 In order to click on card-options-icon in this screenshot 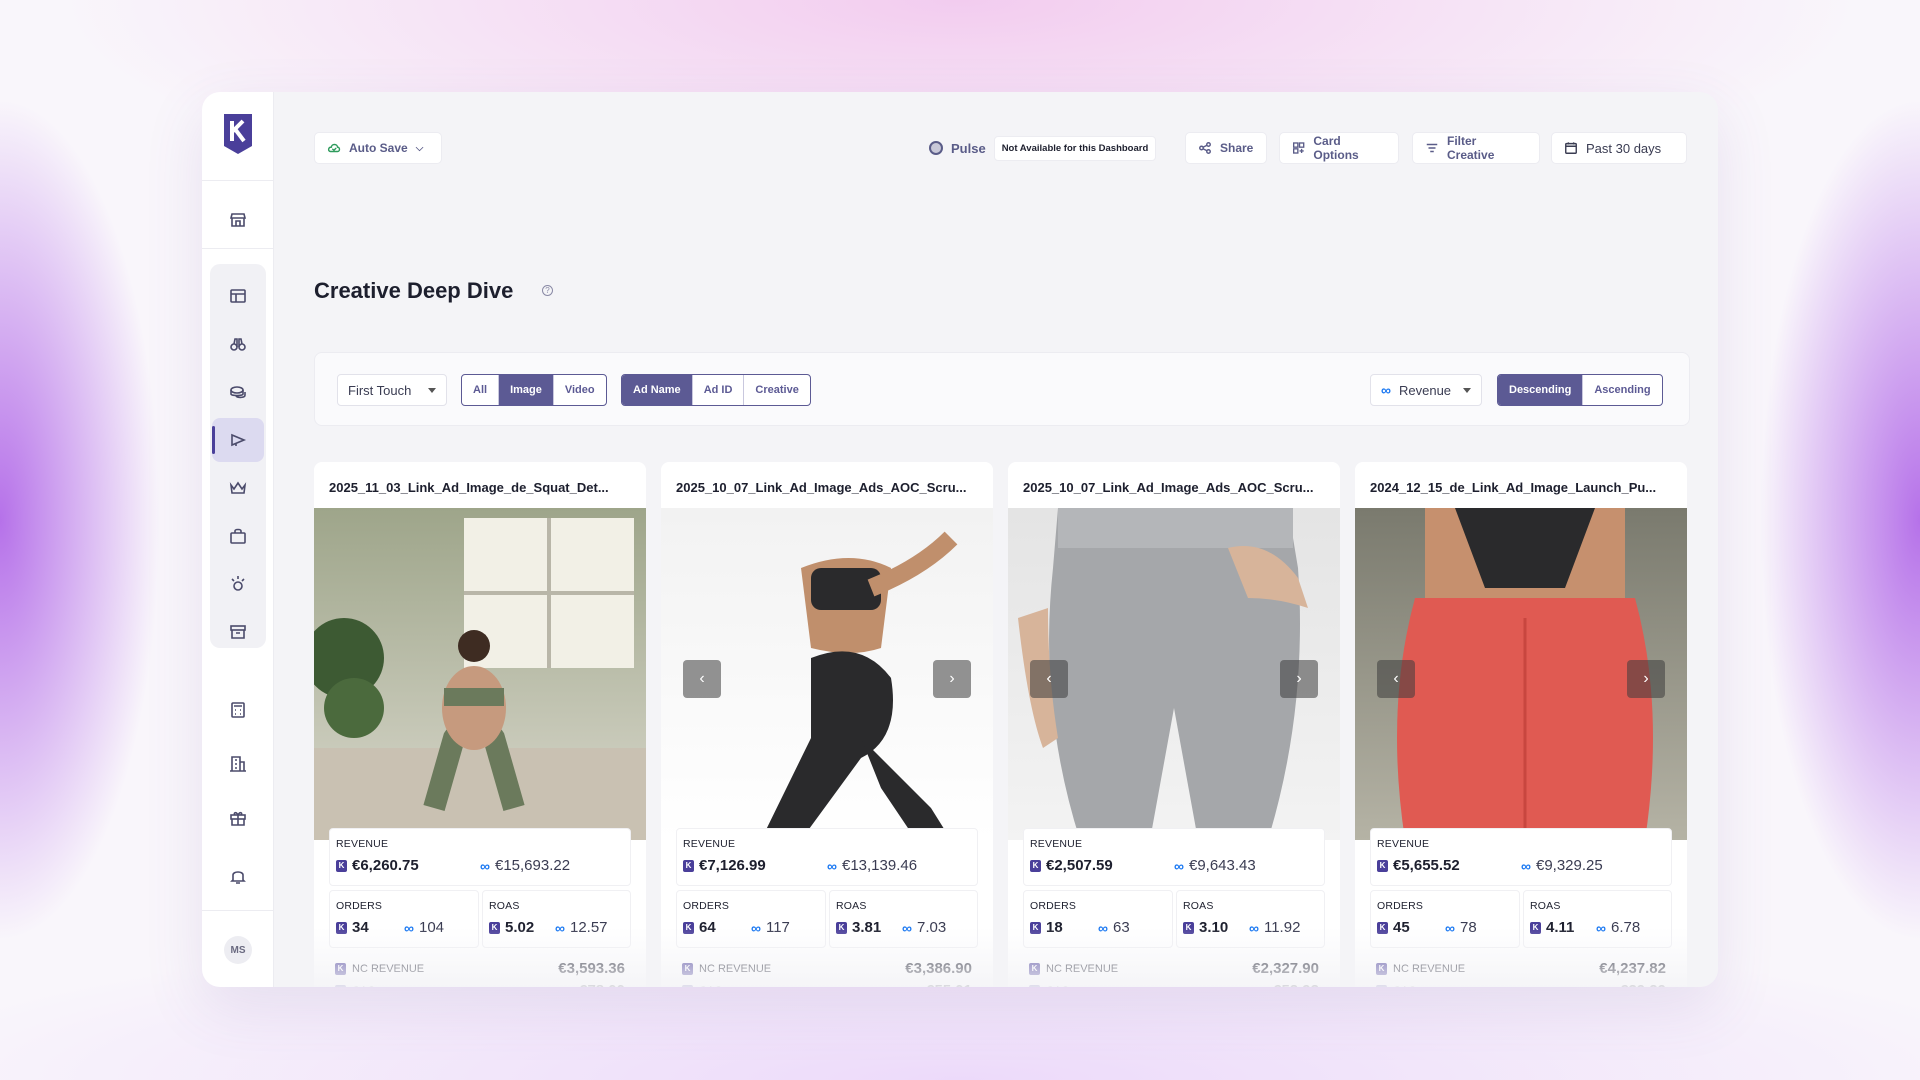, I will do `click(1299, 148)`.